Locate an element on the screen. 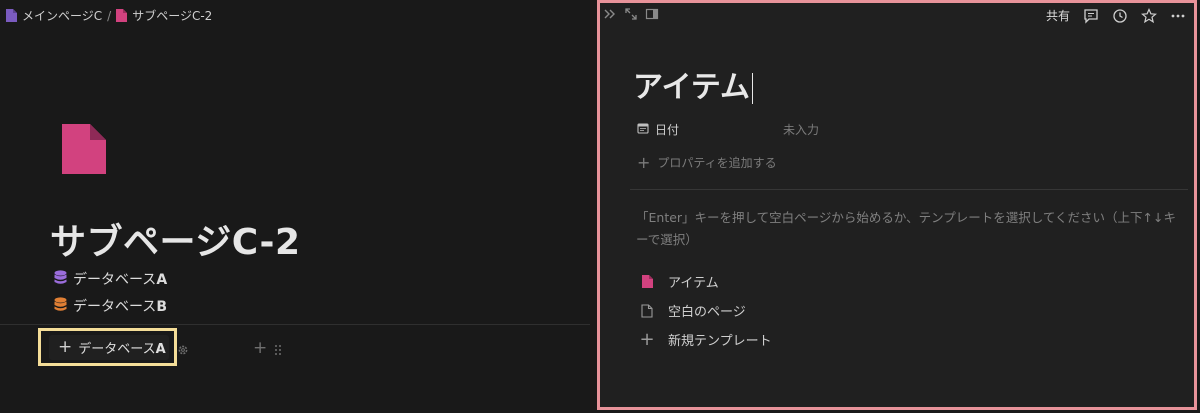  template-item-blank-page: 空白のページ is located at coordinates (693, 310).